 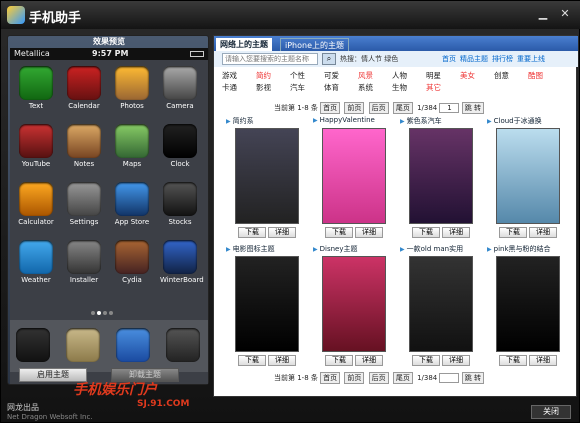 I want to click on theme-card: pink黑与粉的结合下载详细, so click(x=528, y=305).